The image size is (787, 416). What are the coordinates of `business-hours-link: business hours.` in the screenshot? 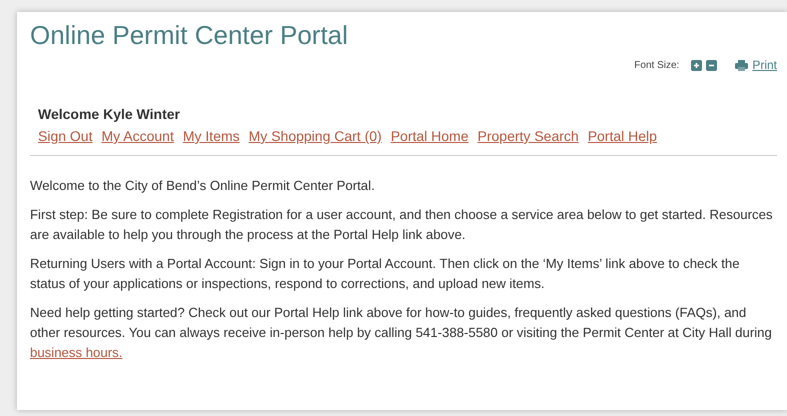 It's located at (76, 352).